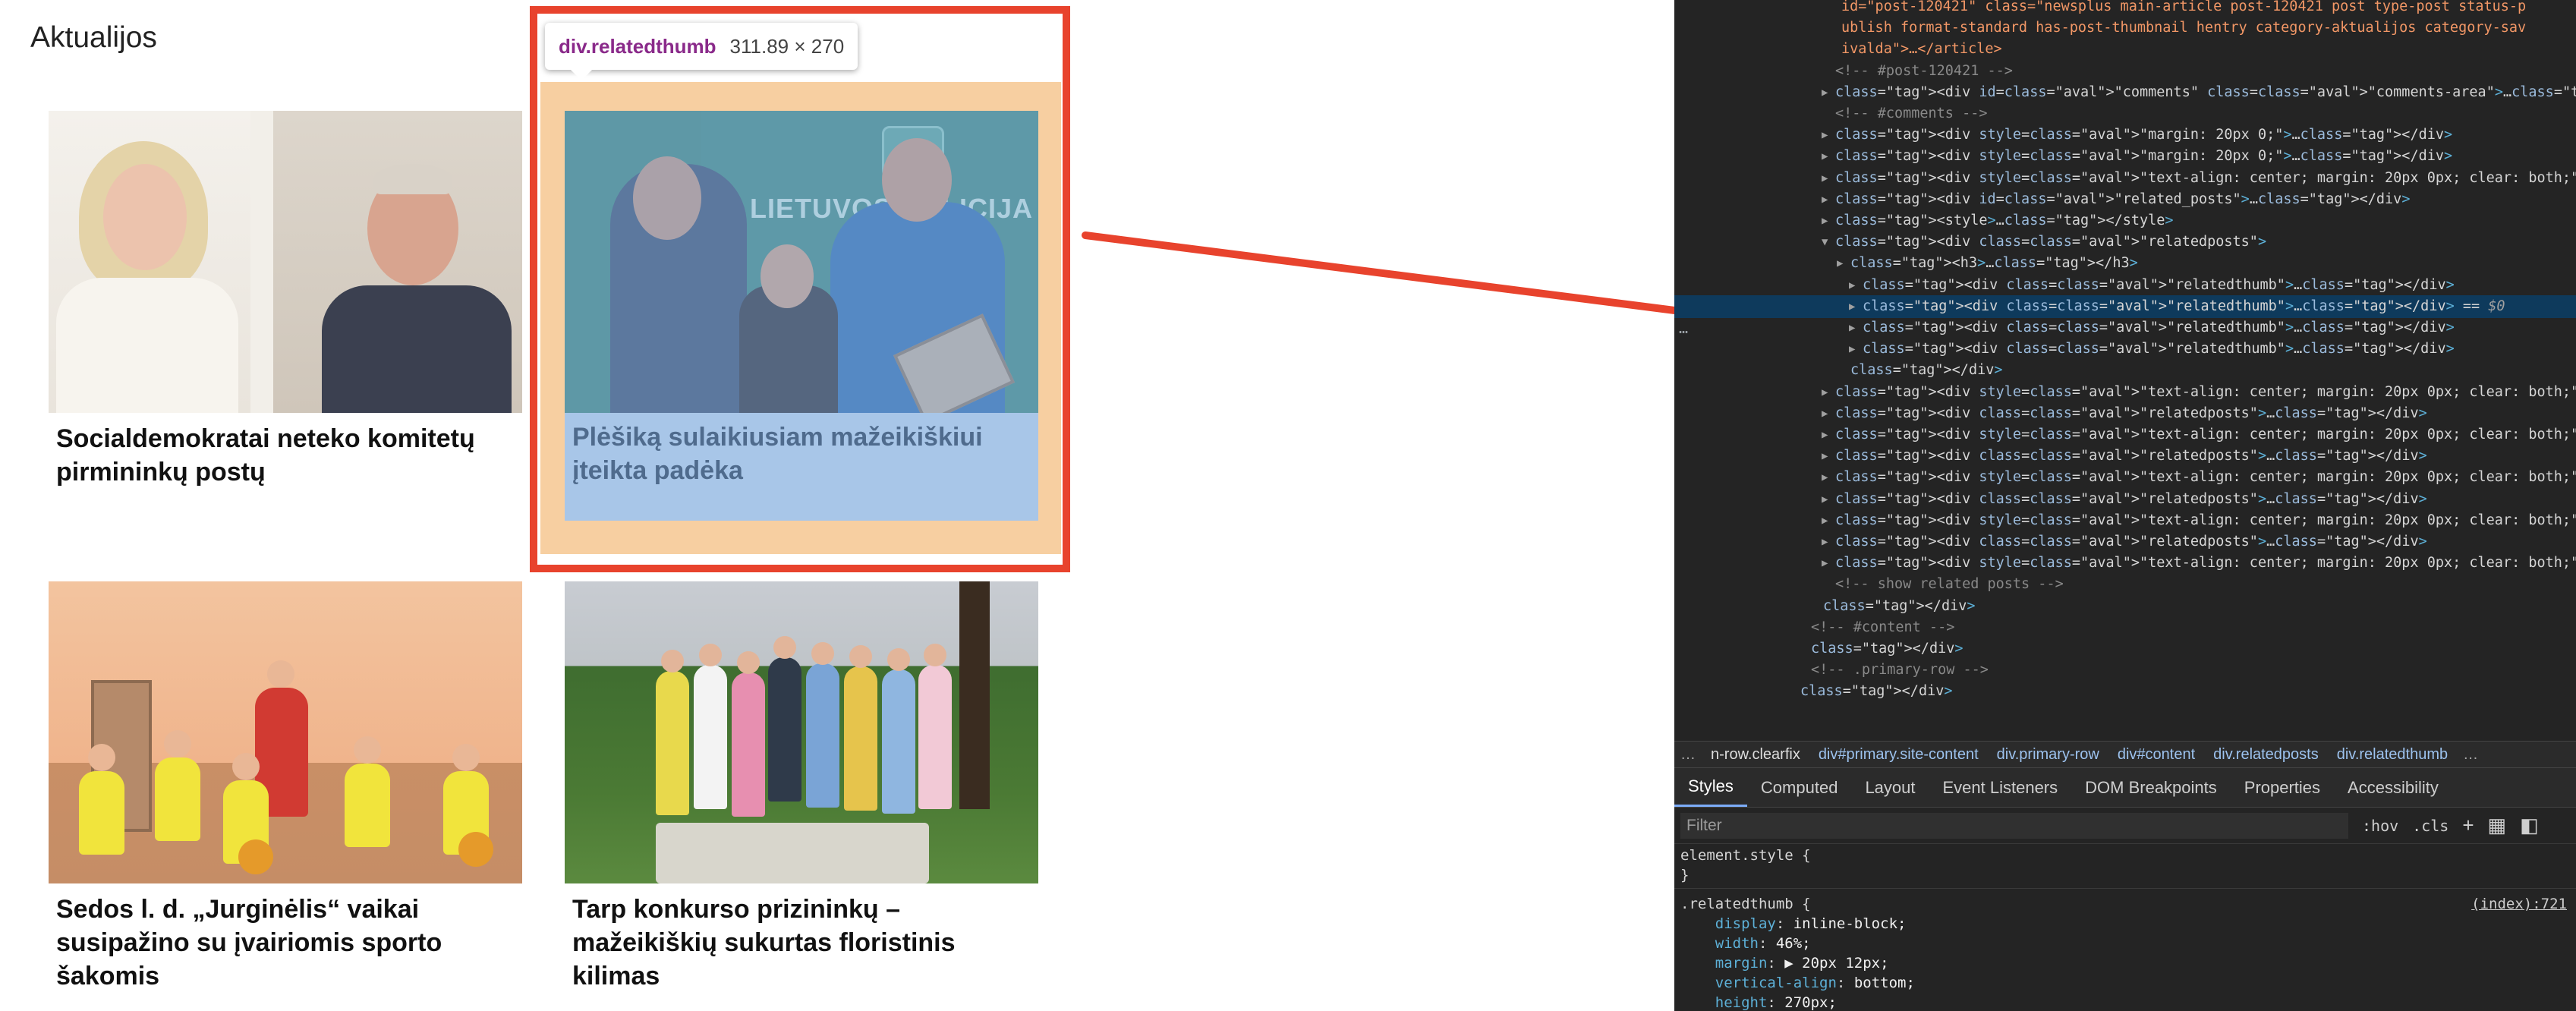 The width and height of the screenshot is (2576, 1011). I want to click on tab-computed: Computed, so click(1799, 787).